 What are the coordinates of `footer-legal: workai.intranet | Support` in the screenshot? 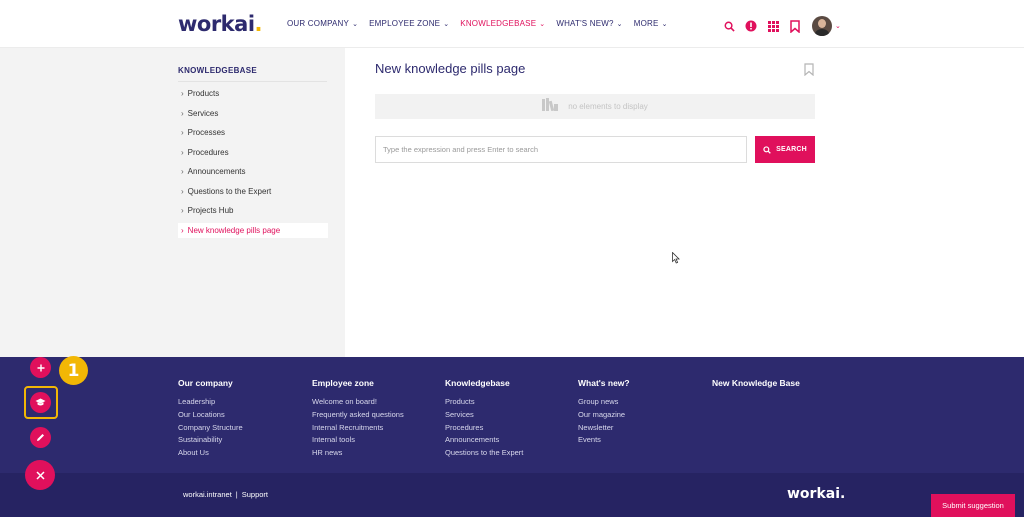 It's located at (226, 494).